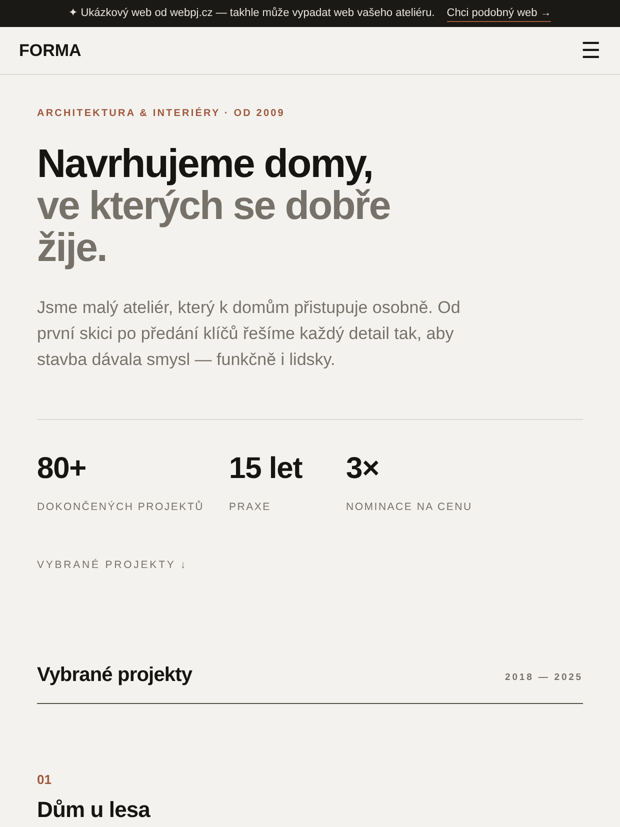 This screenshot has height=827, width=620. I want to click on logo: FORMA, so click(50, 51).